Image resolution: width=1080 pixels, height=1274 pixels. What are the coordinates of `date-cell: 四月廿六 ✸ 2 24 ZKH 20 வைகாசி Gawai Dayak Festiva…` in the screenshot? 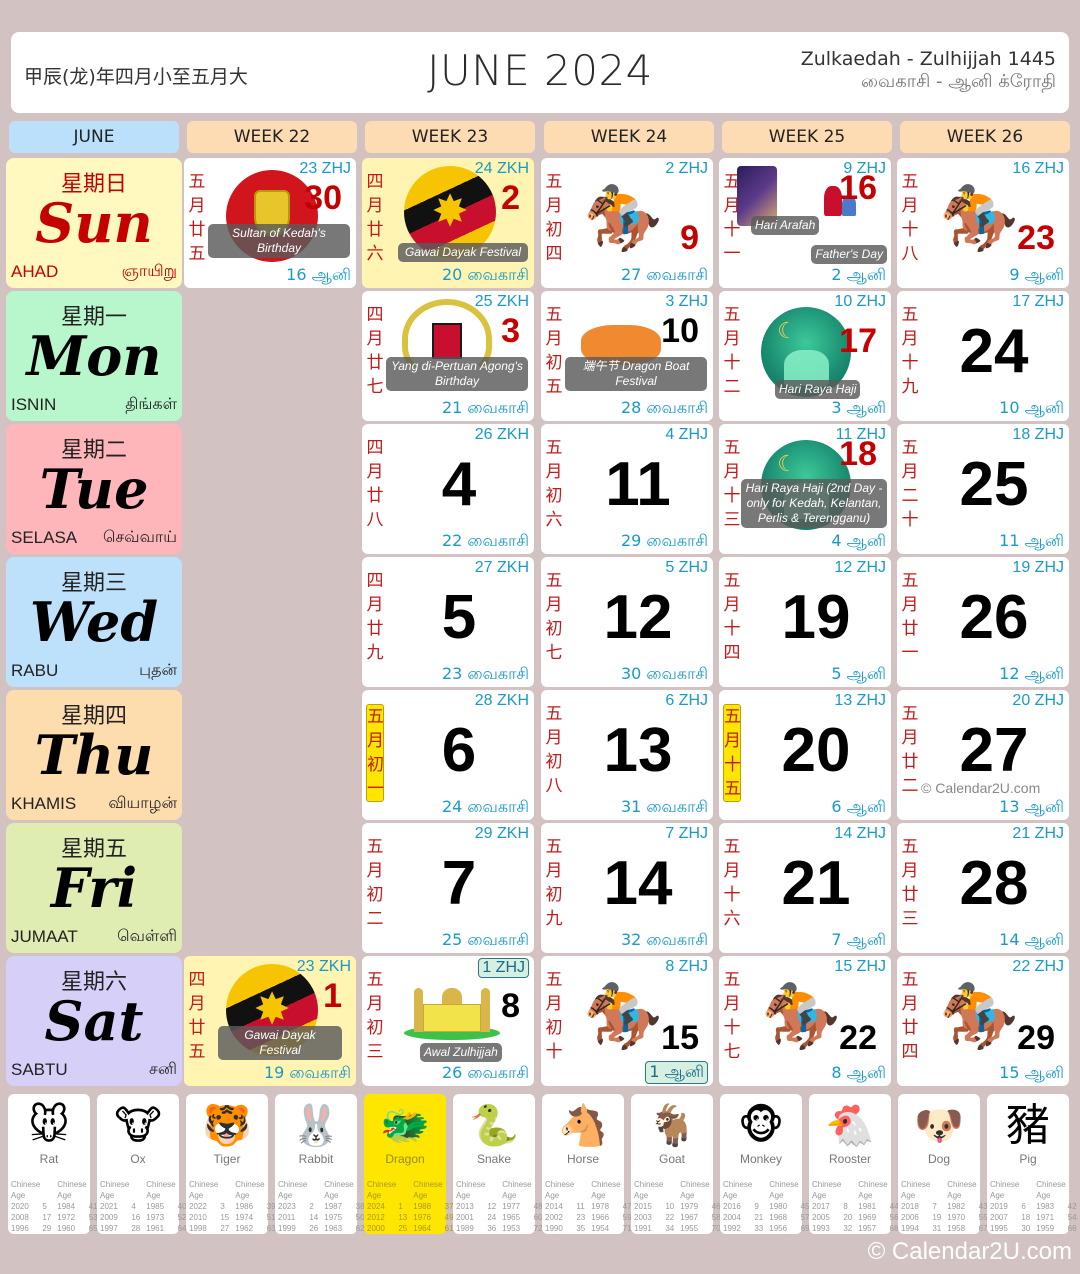 It's located at (448, 223).